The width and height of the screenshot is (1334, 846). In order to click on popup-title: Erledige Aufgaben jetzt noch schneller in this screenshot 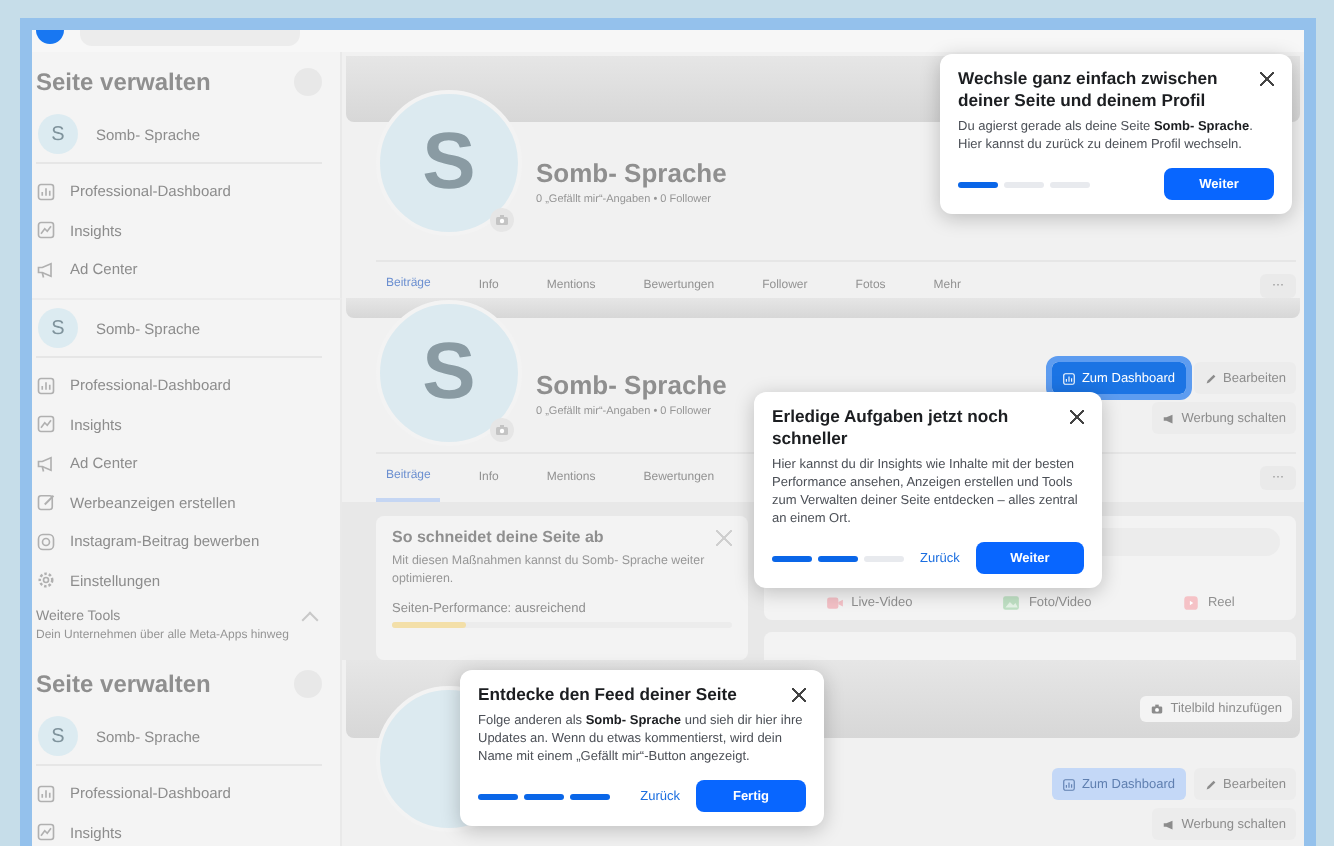, I will do `click(891, 428)`.